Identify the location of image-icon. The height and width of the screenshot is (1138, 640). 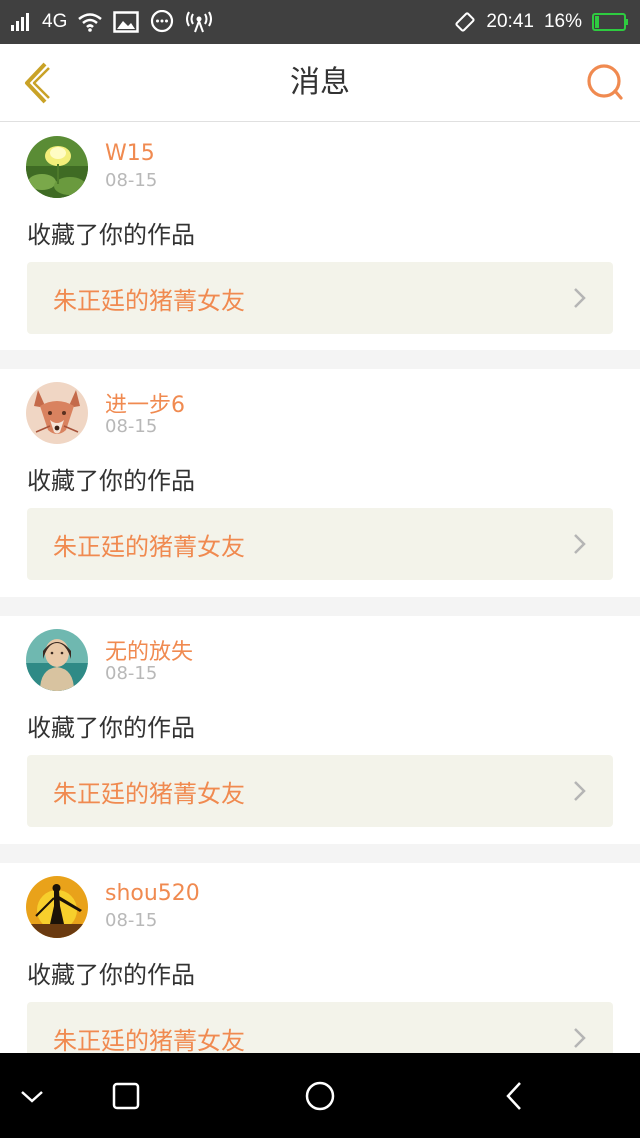
(126, 22).